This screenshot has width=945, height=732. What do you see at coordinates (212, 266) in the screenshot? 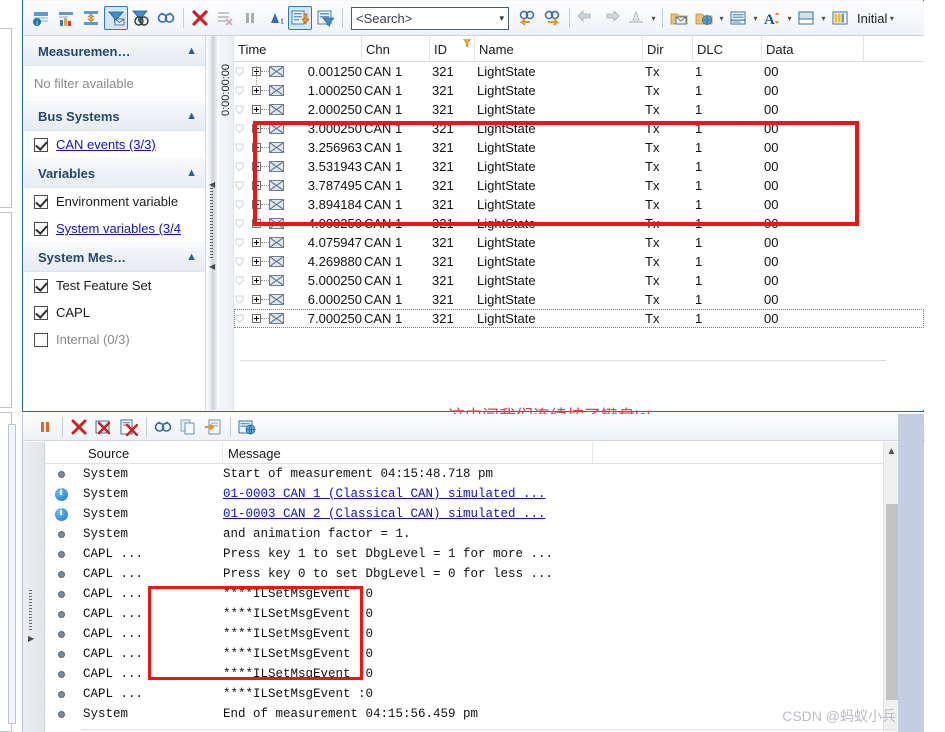
I see `splitter-arrow-down-icon: ◀` at bounding box center [212, 266].